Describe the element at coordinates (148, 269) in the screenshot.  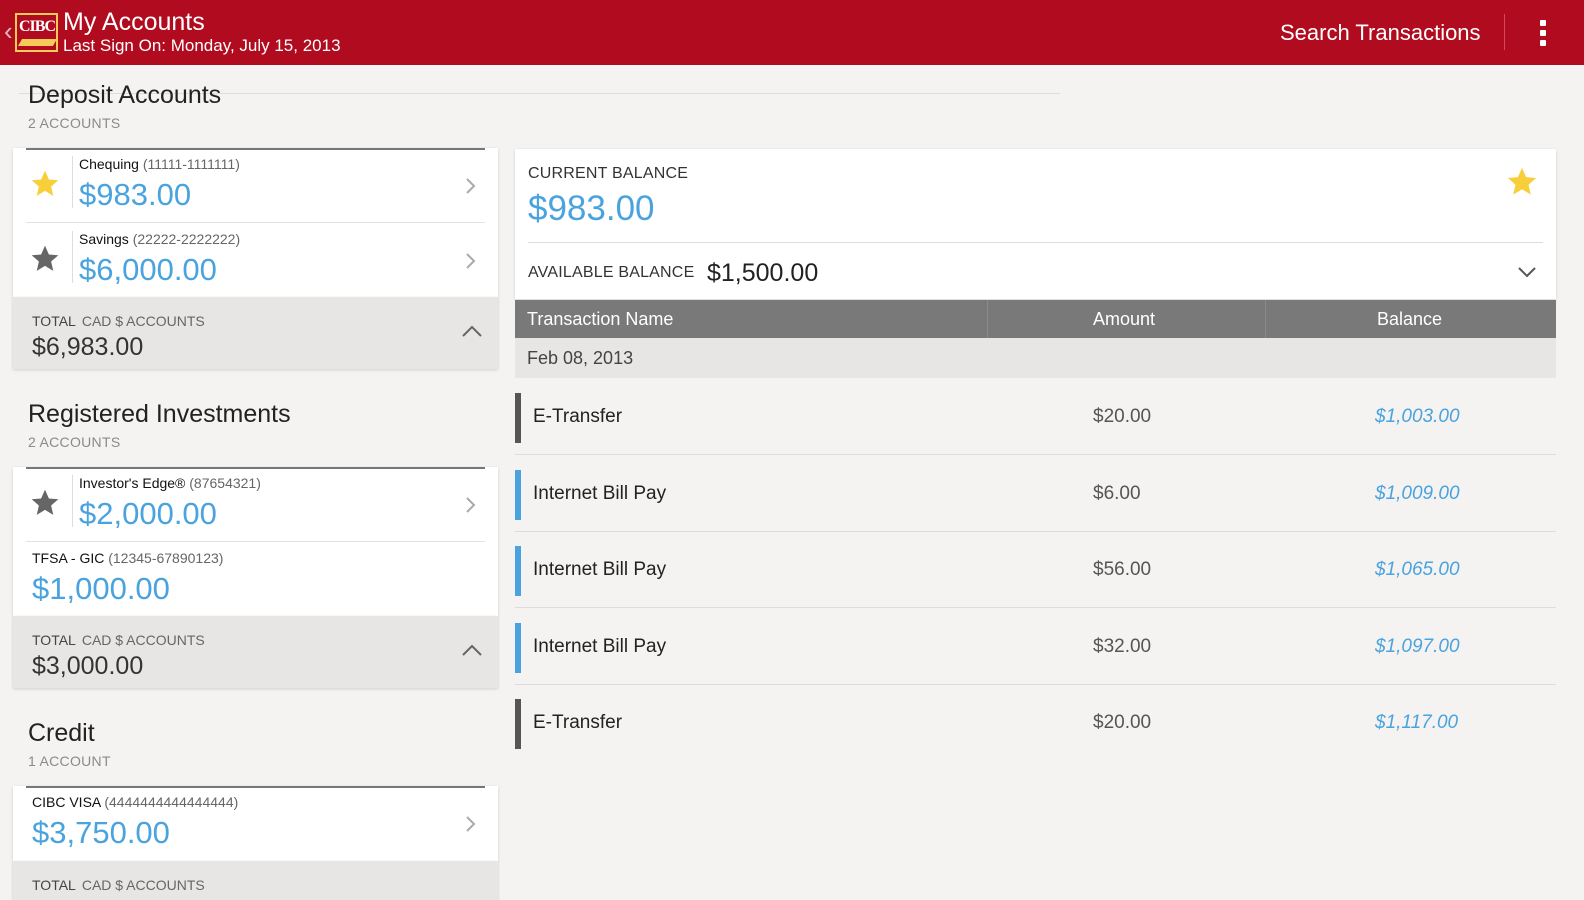
I see `account-amount: $6,000.00` at that location.